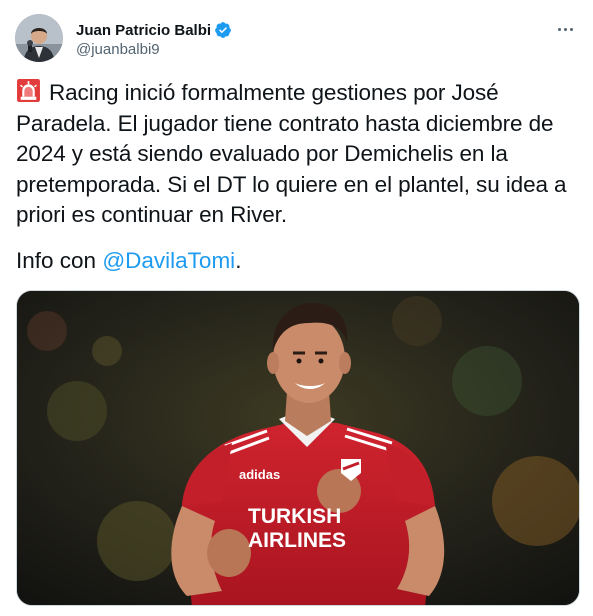 This screenshot has height=616, width=593. I want to click on more-options-button, so click(565, 29).